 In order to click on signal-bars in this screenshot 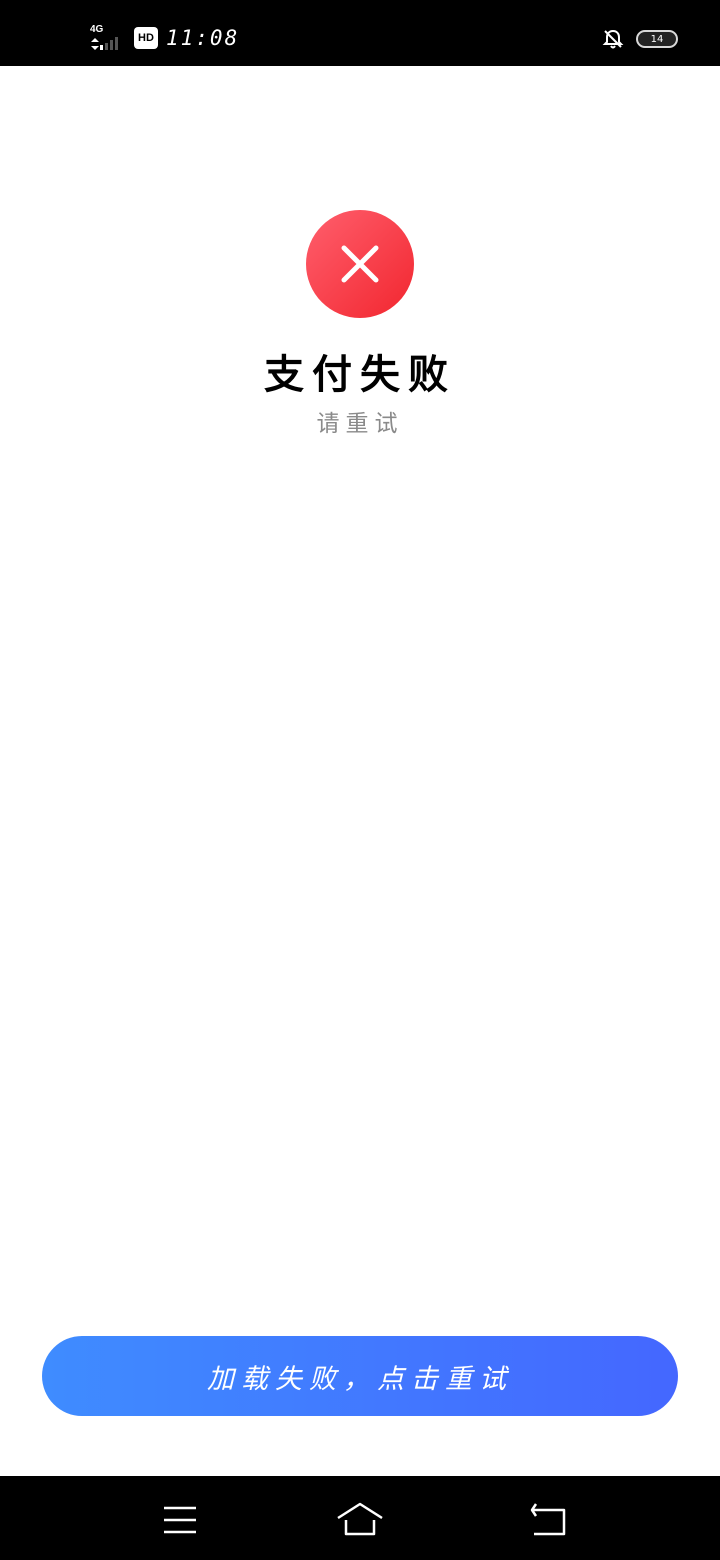, I will do `click(109, 43)`.